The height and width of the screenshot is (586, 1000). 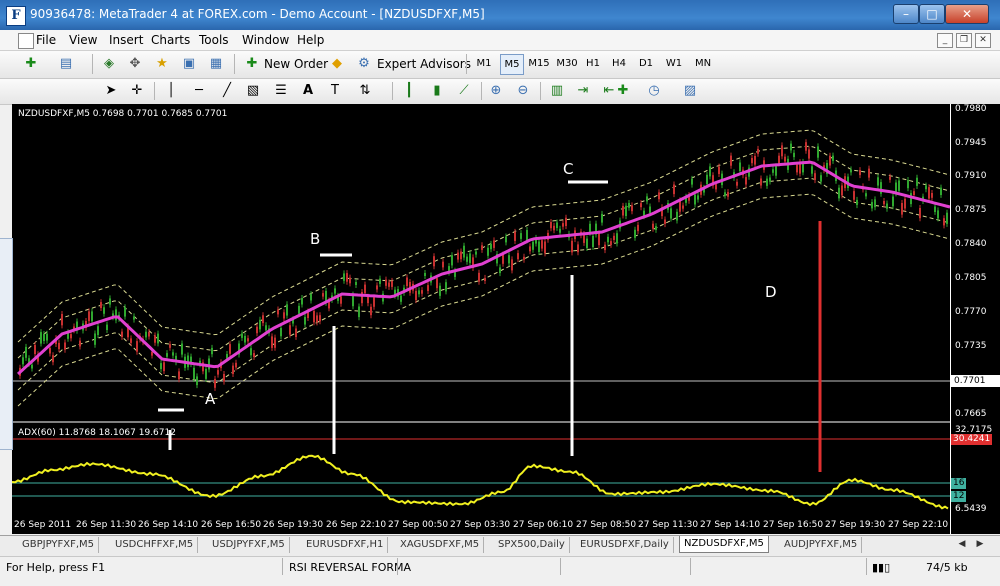 I want to click on timeframe-m1: M1, so click(x=484, y=63).